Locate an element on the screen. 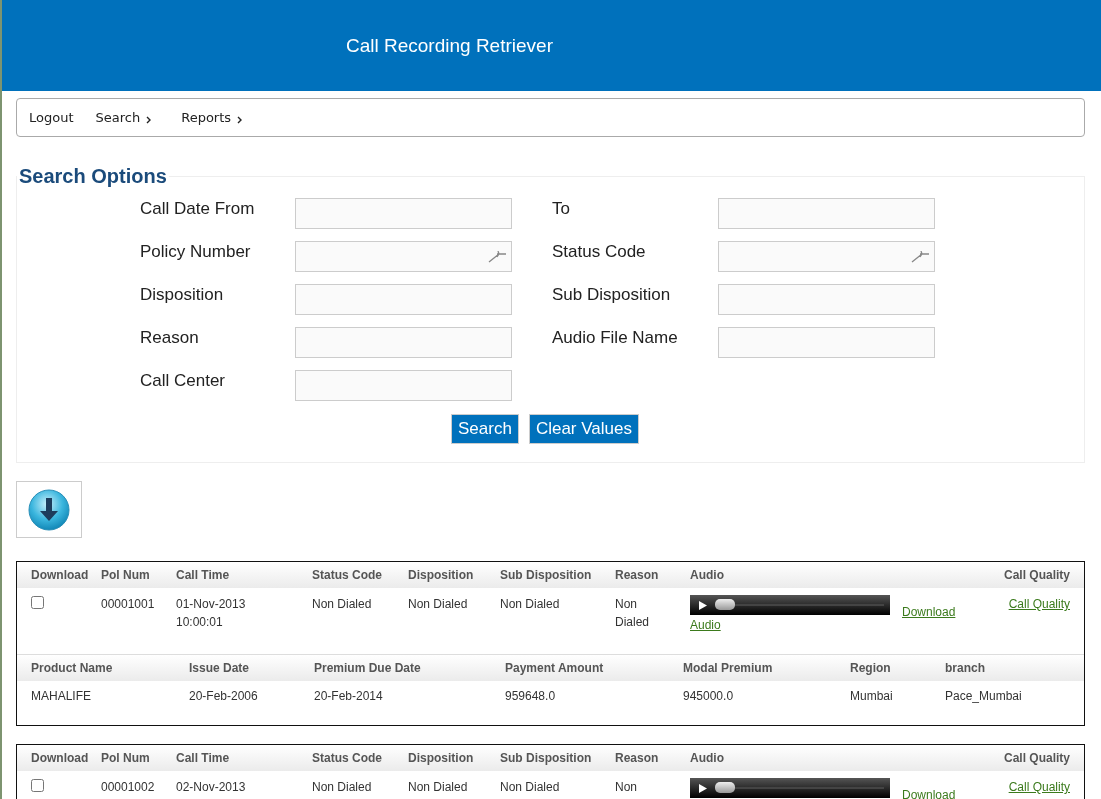  field-label: Policy Number is located at coordinates (196, 252).